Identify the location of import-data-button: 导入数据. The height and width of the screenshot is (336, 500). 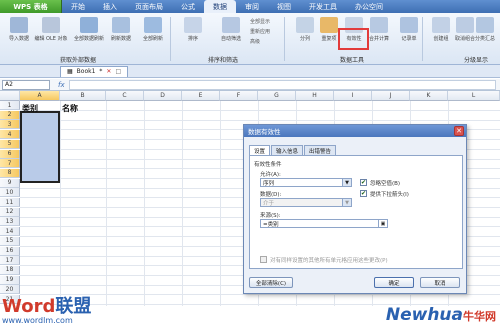
(19, 35).